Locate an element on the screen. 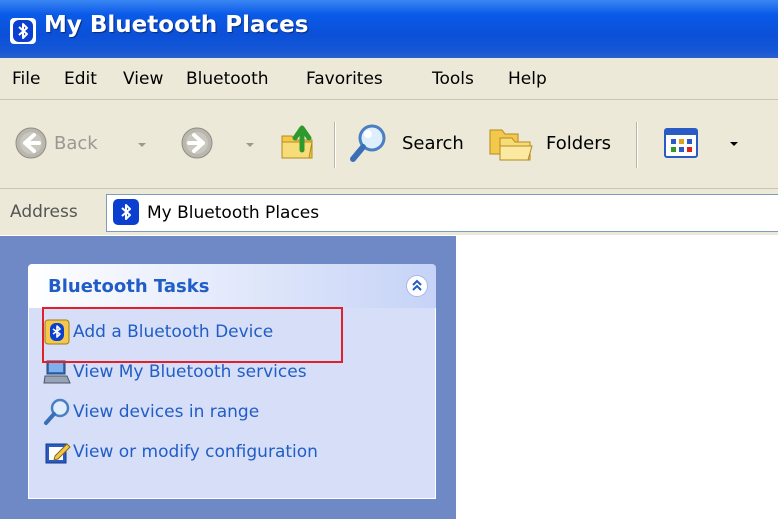 The width and height of the screenshot is (778, 519). folders-icon is located at coordinates (511, 145).